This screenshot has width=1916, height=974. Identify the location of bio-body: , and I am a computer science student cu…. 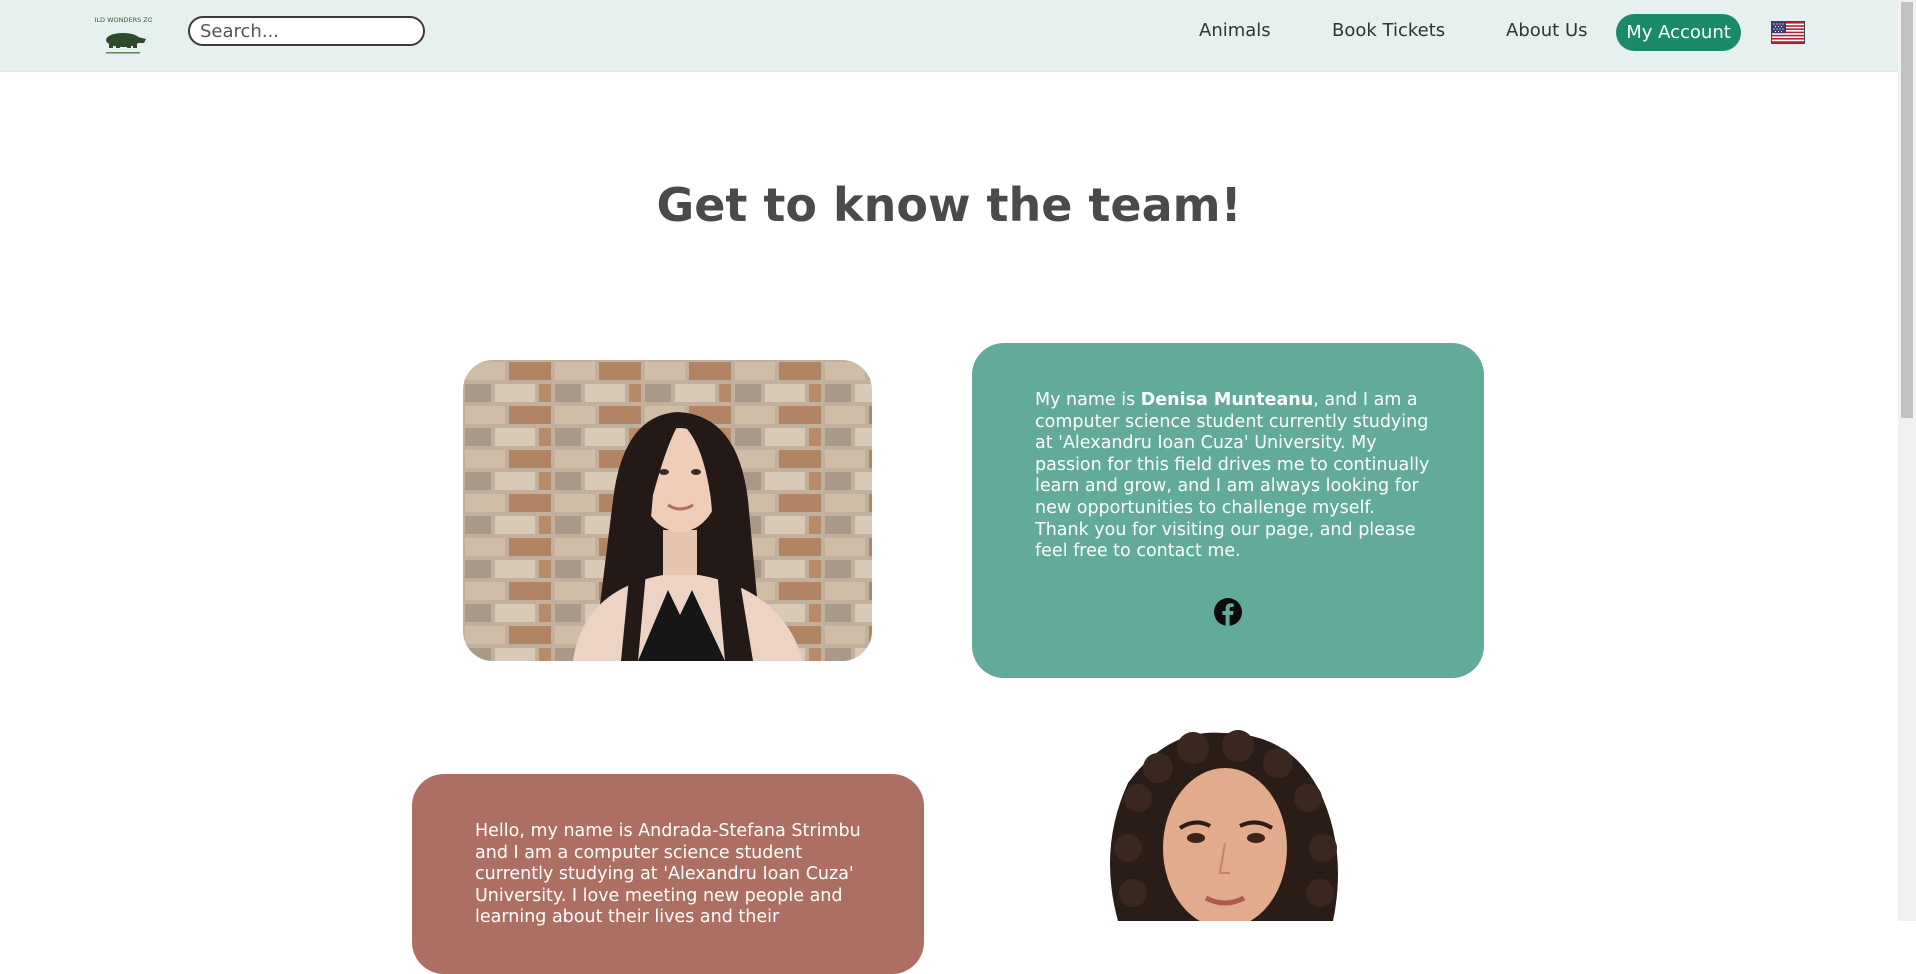
(1232, 476).